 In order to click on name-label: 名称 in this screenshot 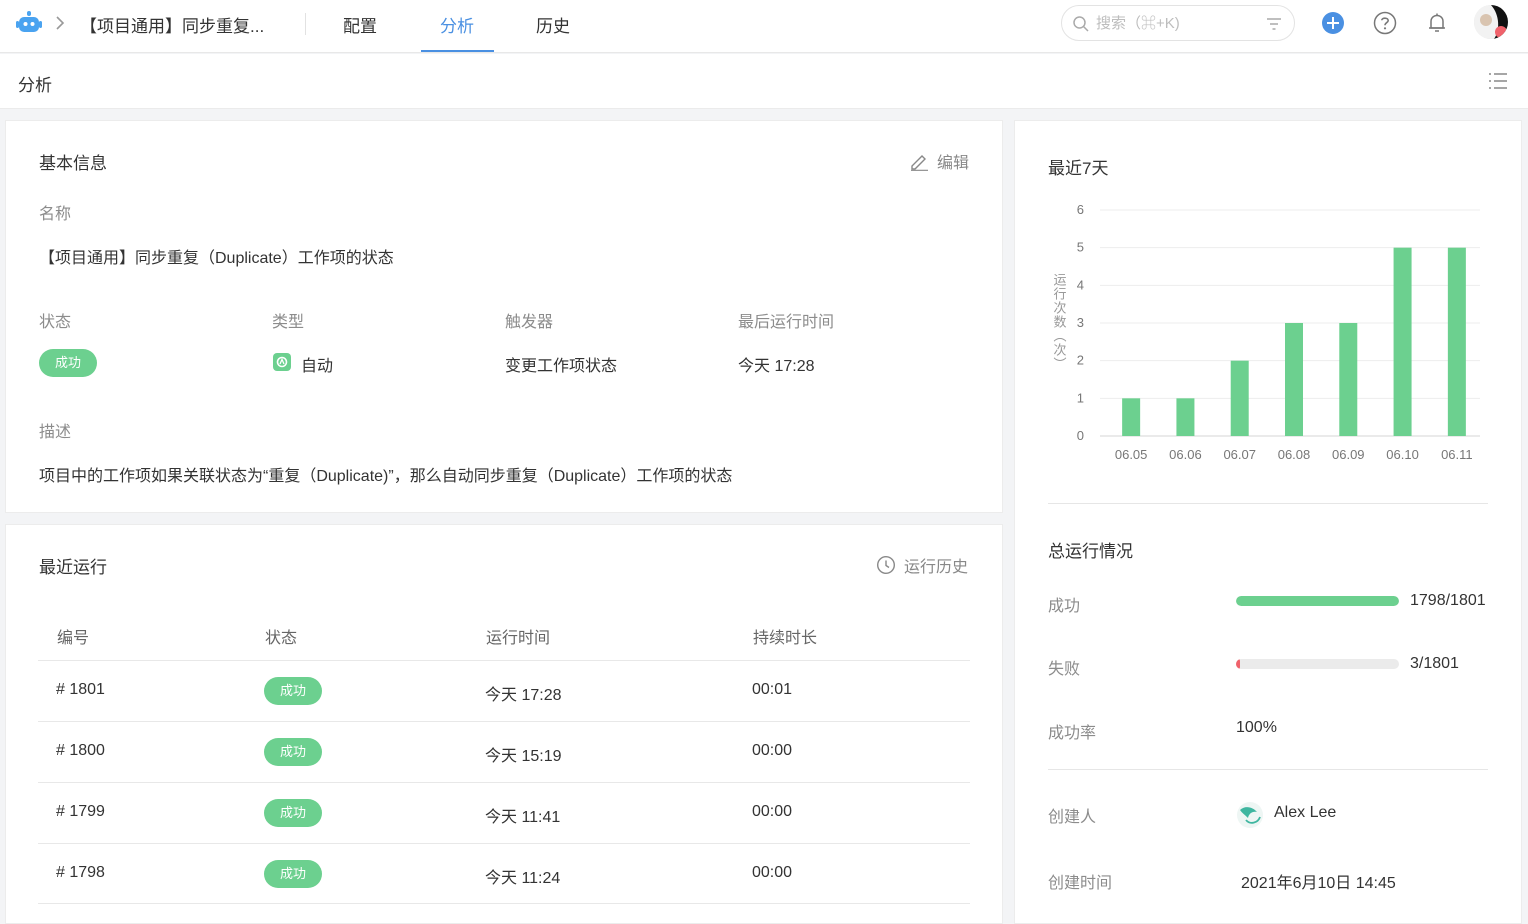, I will do `click(55, 214)`.